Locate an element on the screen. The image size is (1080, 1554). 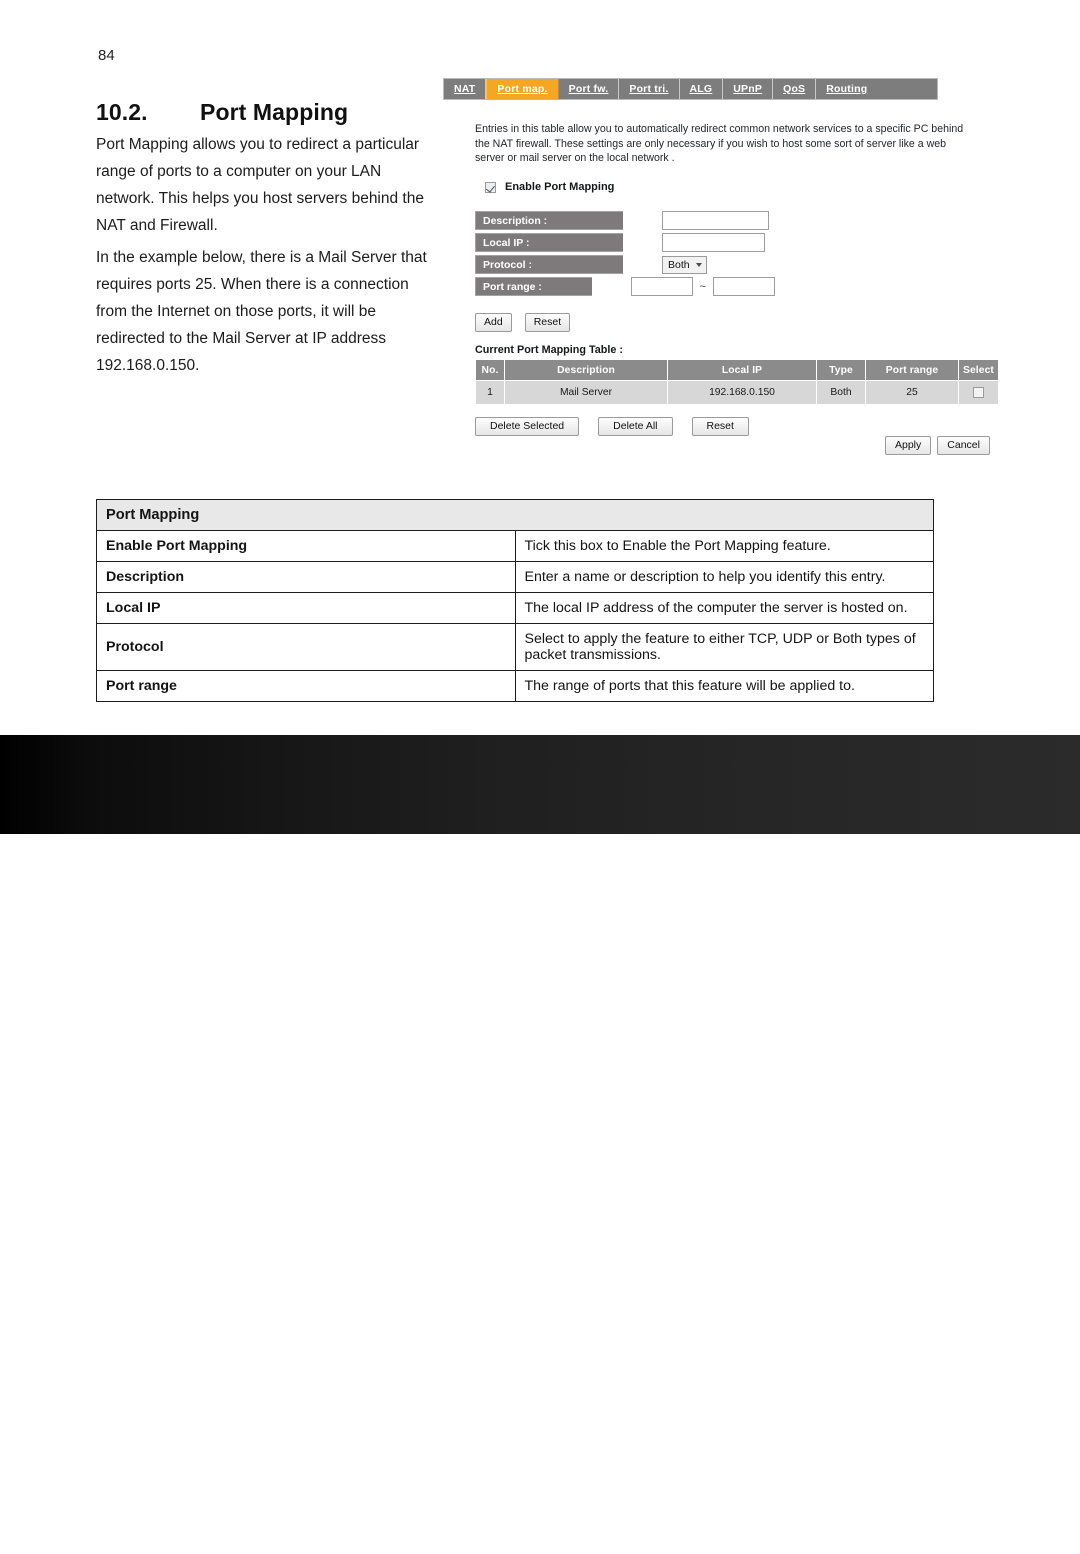
tab-port-map: Port map. is located at coordinates (522, 89).